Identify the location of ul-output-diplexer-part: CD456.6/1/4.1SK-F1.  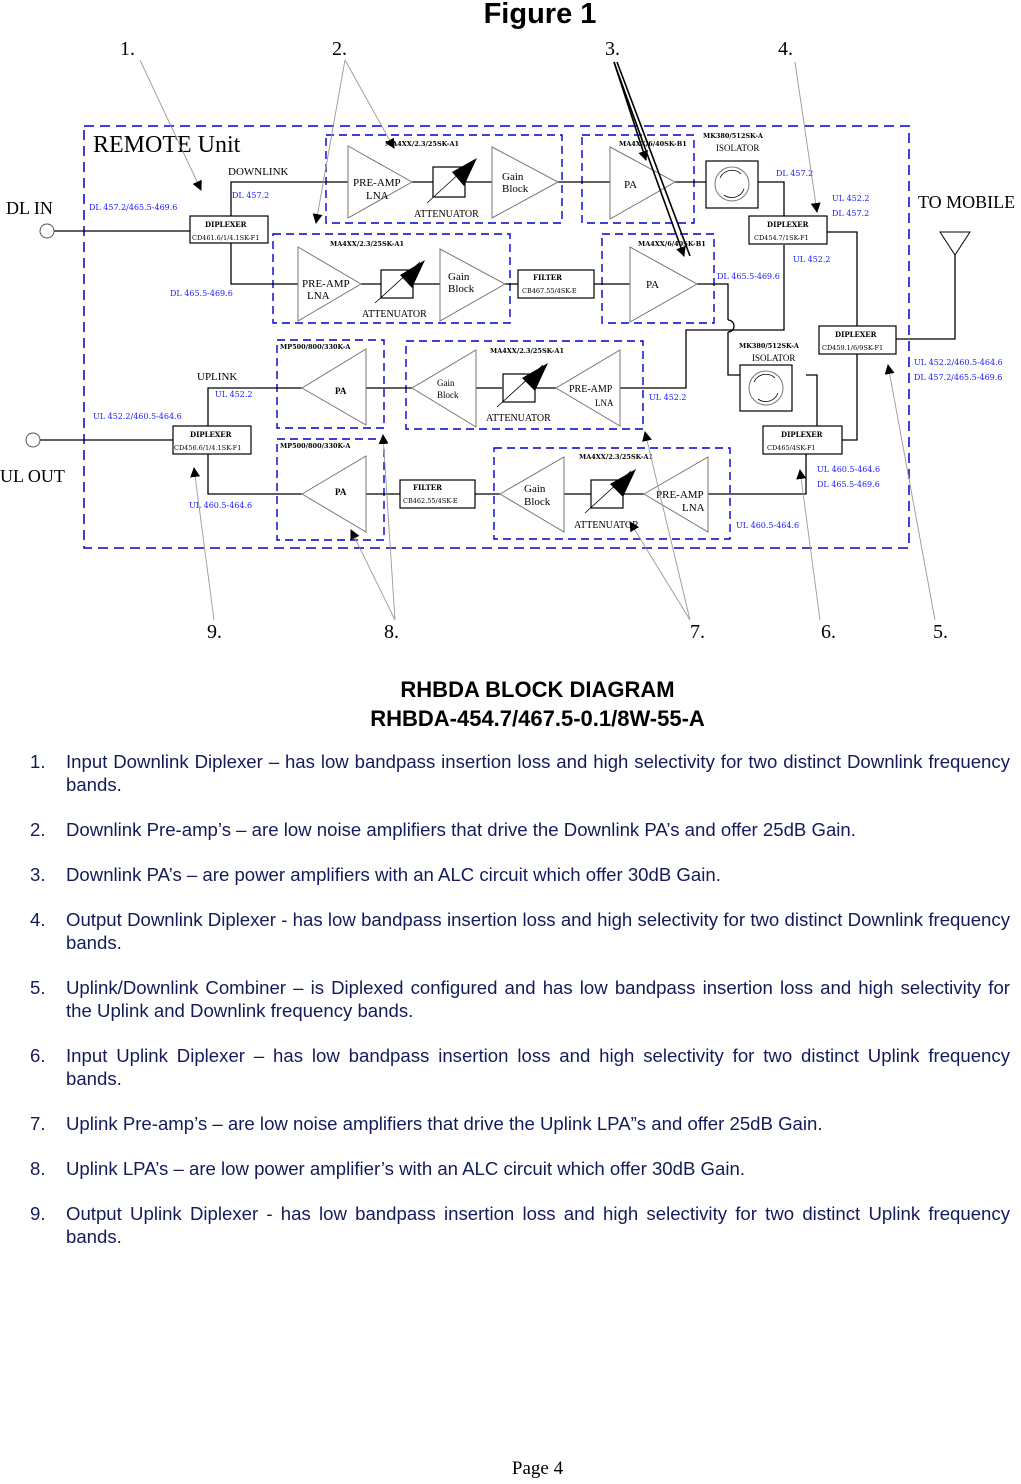
(207, 448).